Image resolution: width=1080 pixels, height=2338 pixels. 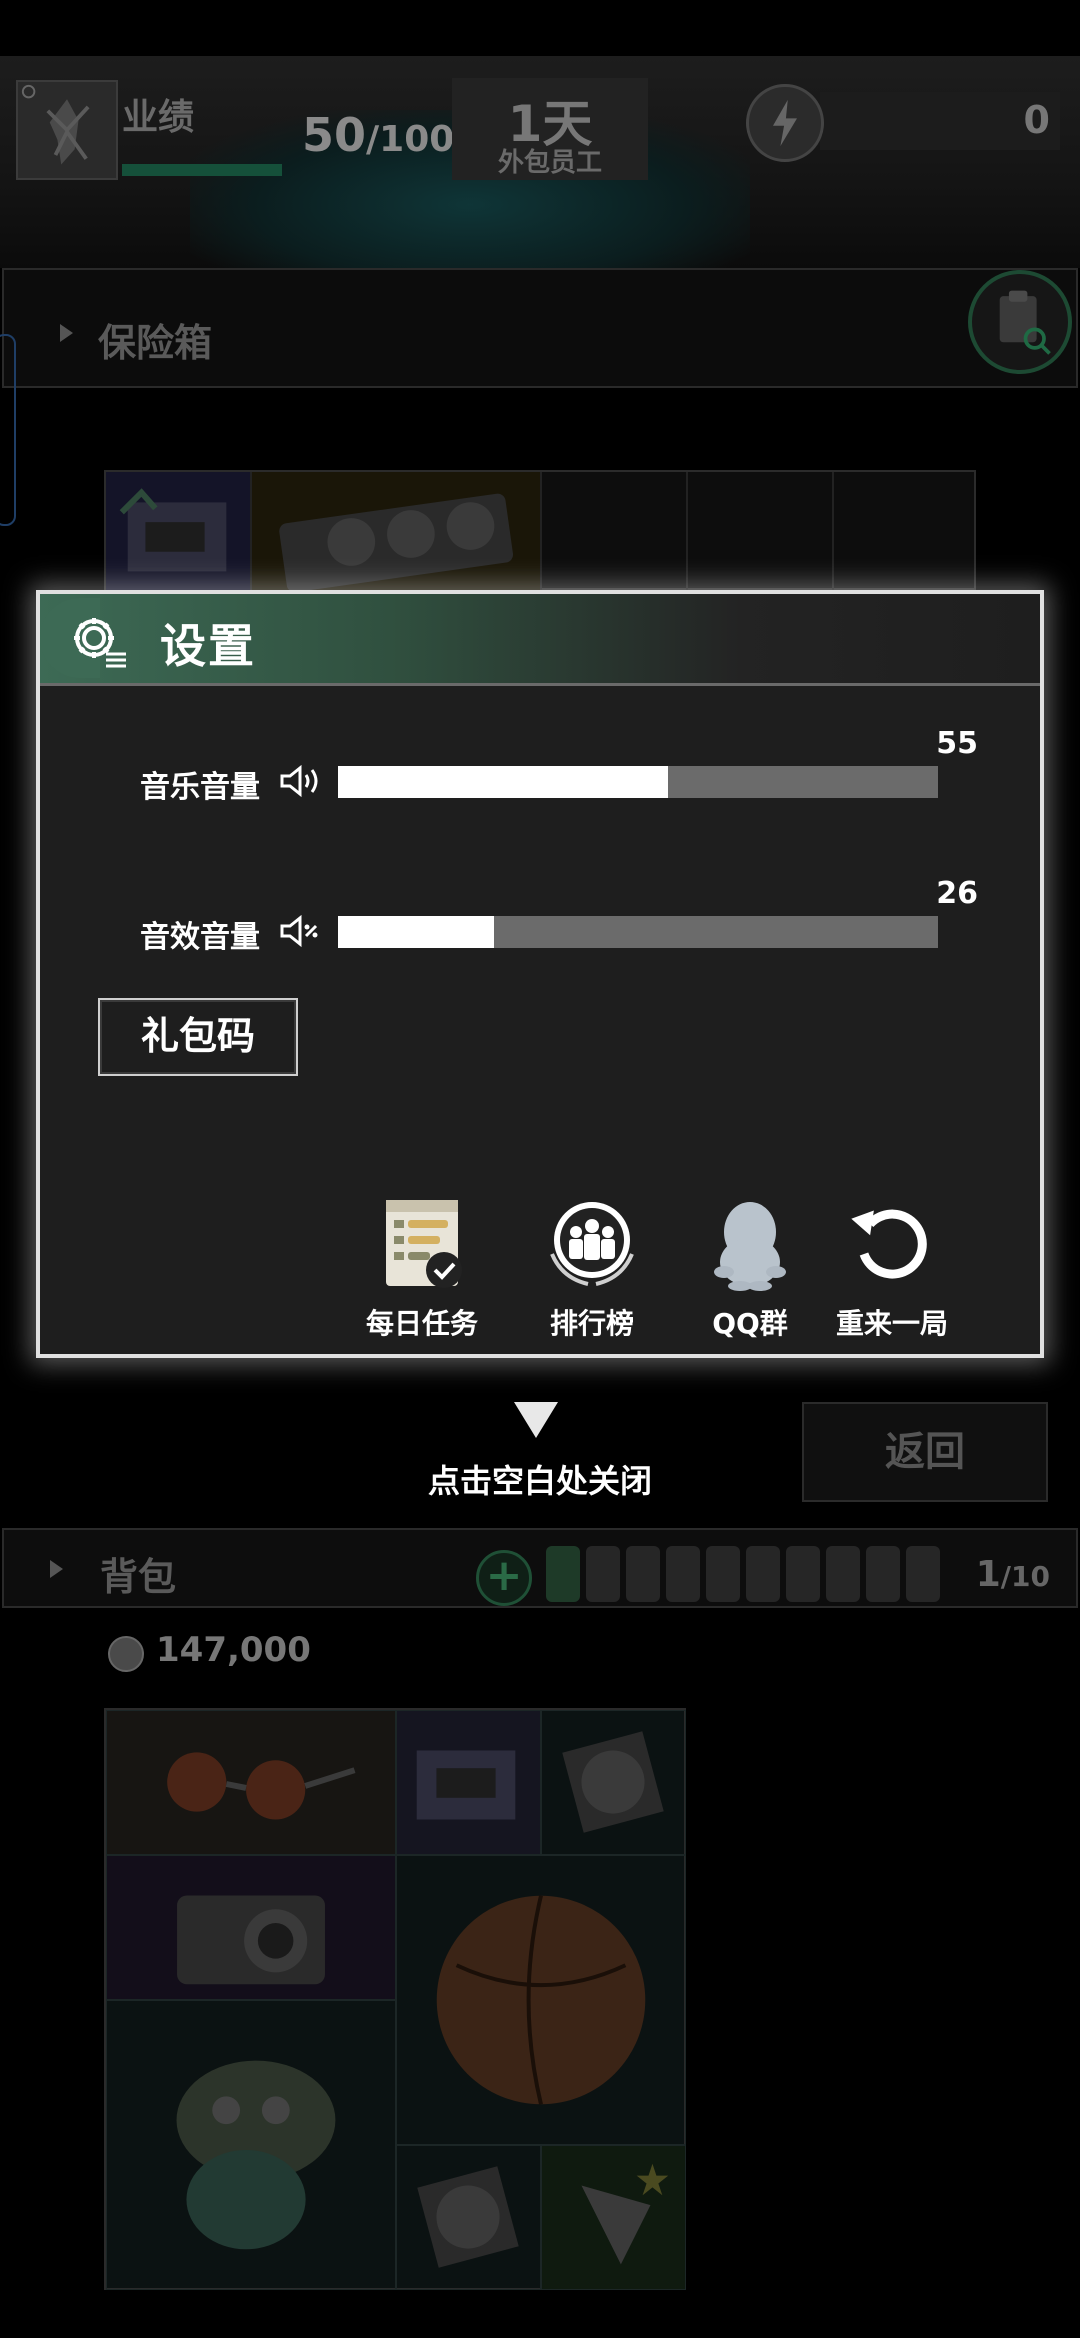 I want to click on safe-label: 保险箱, so click(x=155, y=343).